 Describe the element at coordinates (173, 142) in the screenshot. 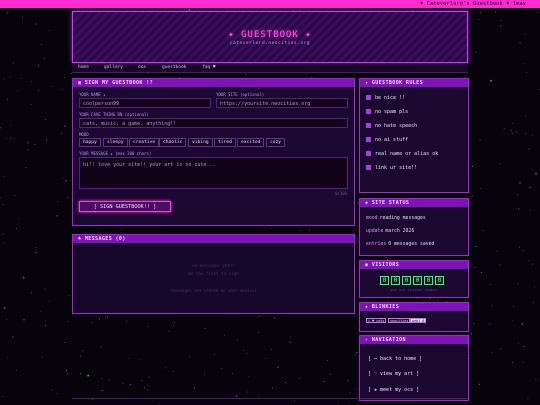

I see `mood-chaotic: chaotic` at that location.